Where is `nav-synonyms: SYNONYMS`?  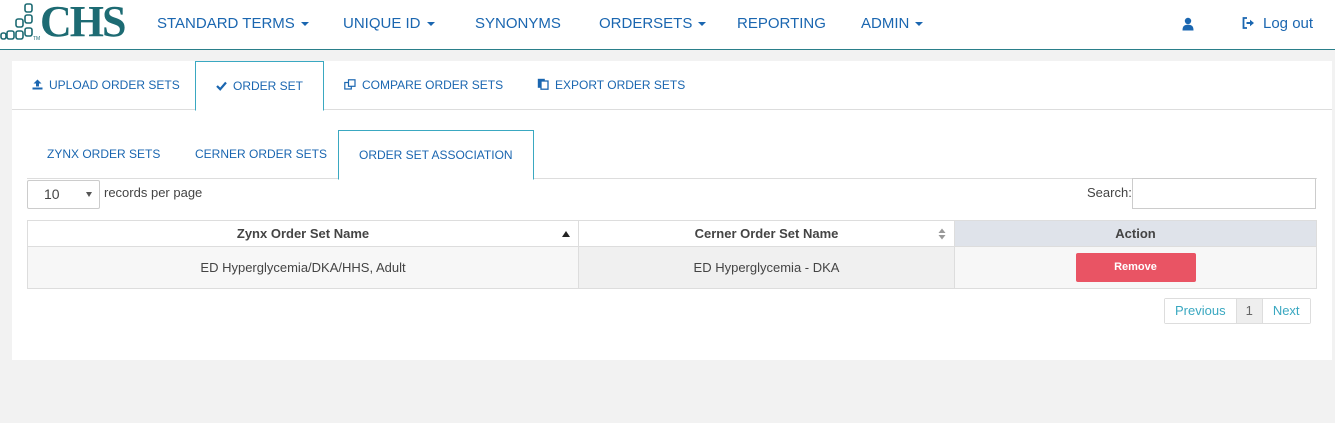
nav-synonyms: SYNONYMS is located at coordinates (518, 24).